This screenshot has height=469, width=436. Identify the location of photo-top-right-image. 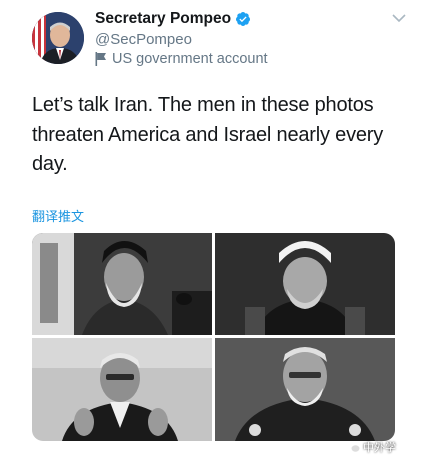
(305, 284).